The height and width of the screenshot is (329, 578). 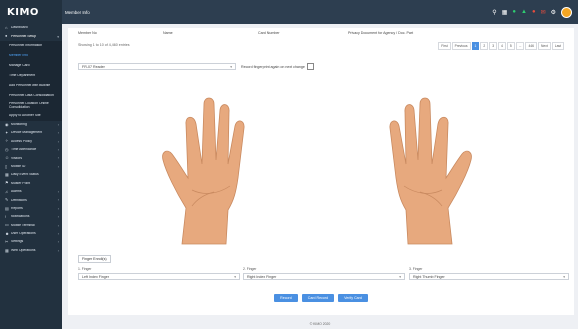 What do you see at coordinates (19, 65) in the screenshot?
I see `sidebar-subitem-label: Manage Card` at bounding box center [19, 65].